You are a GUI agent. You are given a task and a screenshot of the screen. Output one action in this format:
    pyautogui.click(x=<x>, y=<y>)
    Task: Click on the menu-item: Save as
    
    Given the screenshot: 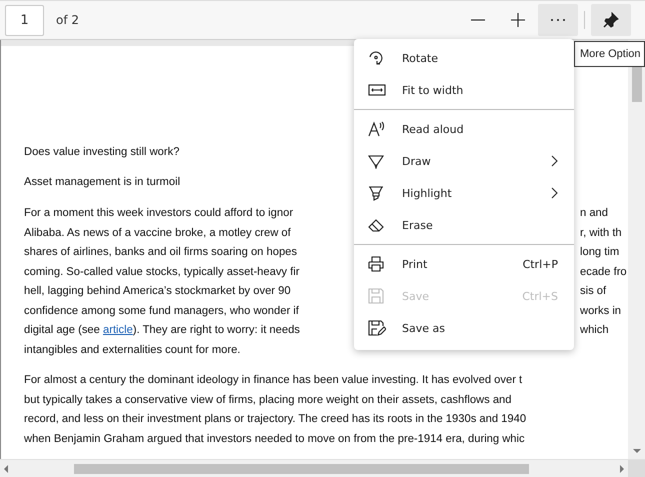 What is the action you would take?
    pyautogui.click(x=464, y=328)
    